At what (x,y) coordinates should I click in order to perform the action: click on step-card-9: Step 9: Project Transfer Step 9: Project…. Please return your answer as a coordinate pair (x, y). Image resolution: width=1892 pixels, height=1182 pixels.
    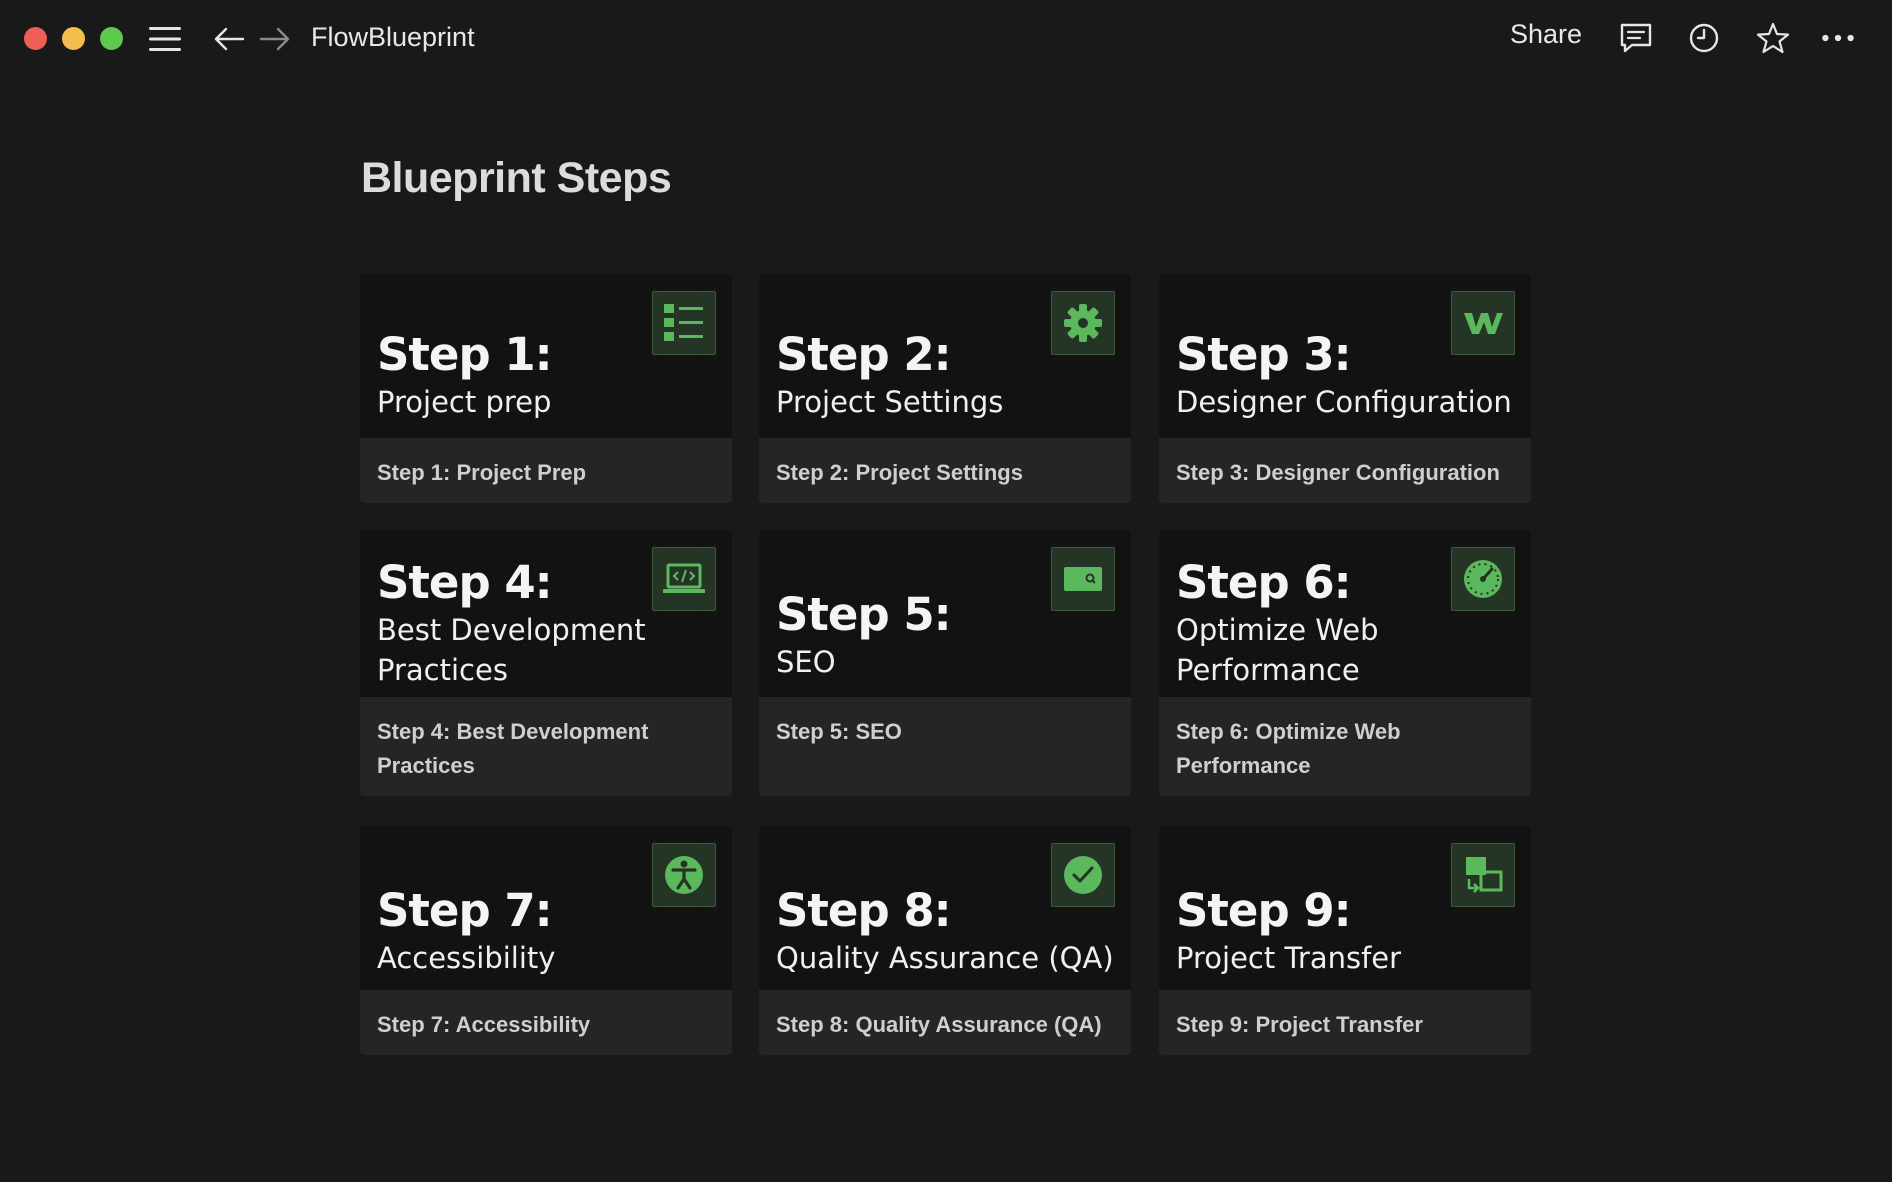
    Looking at the image, I should click on (1345, 940).